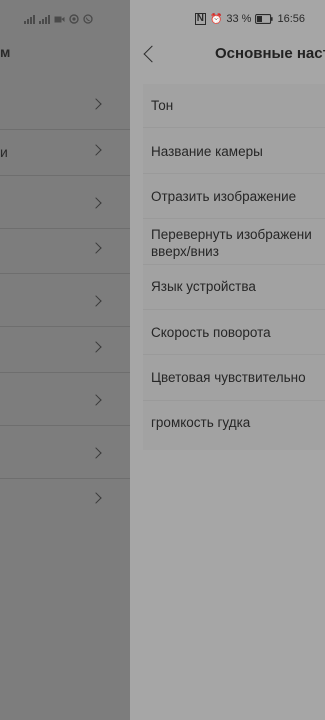 This screenshot has height=720, width=325. Describe the element at coordinates (88, 19) in the screenshot. I see `whatsapp-icon` at that location.